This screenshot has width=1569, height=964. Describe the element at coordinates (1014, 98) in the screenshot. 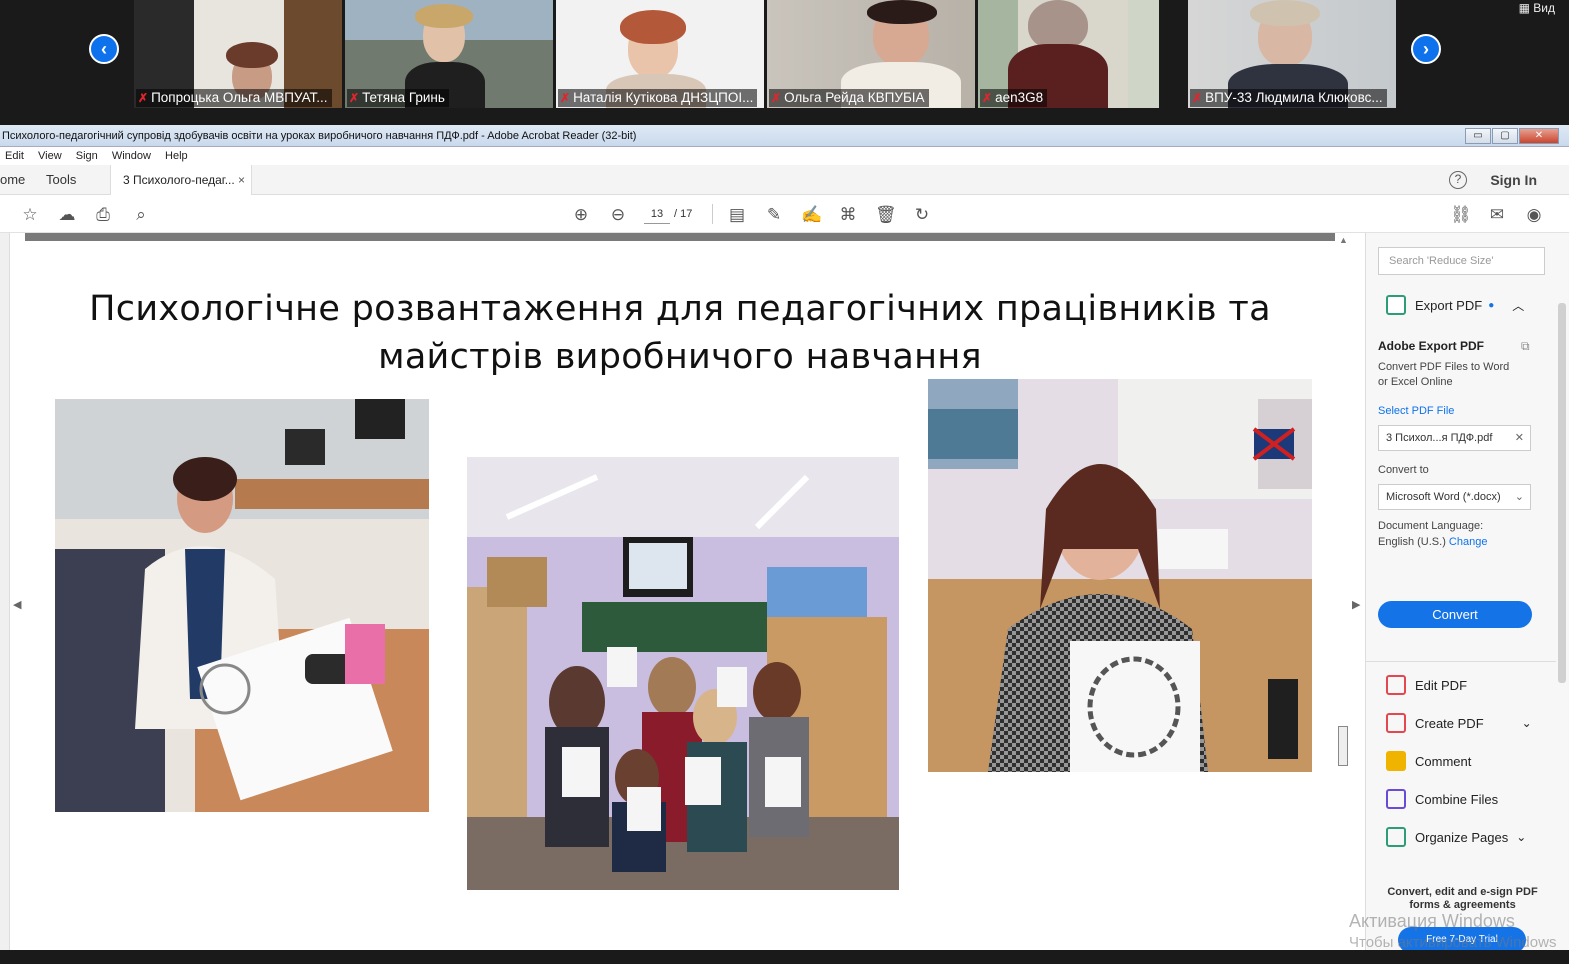

I see `participant-name: ✗ aen3G8` at that location.